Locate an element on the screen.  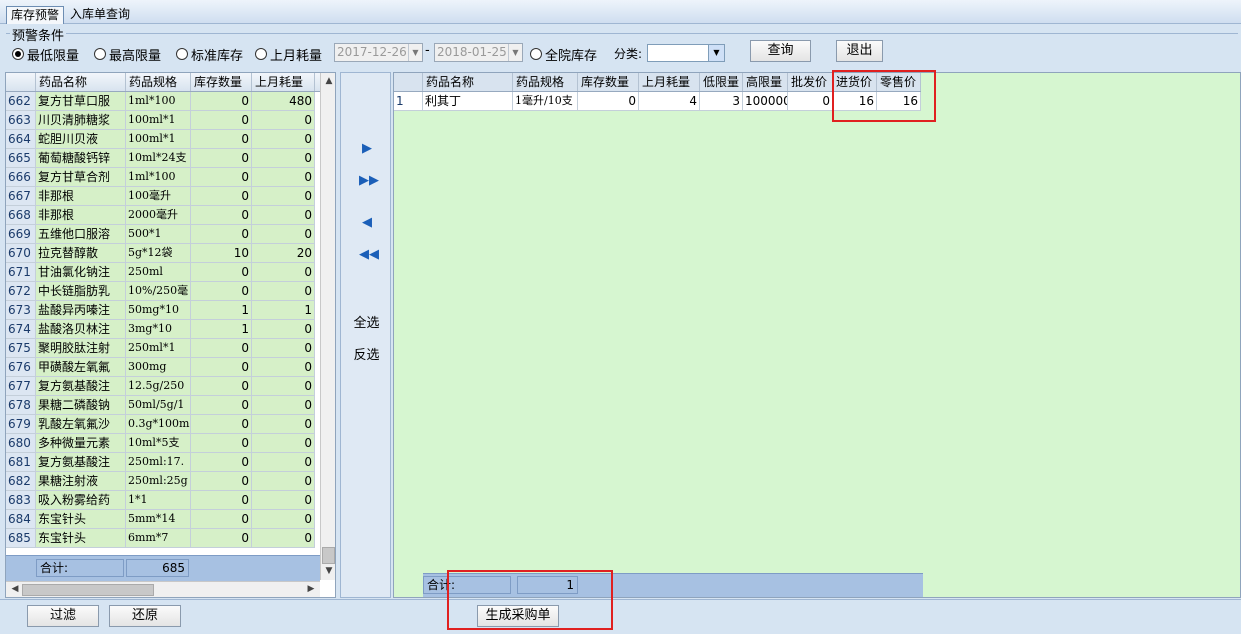
table-row: 670 拉克替醇散 5g*12袋 10 20 is located at coordinates (160, 253).